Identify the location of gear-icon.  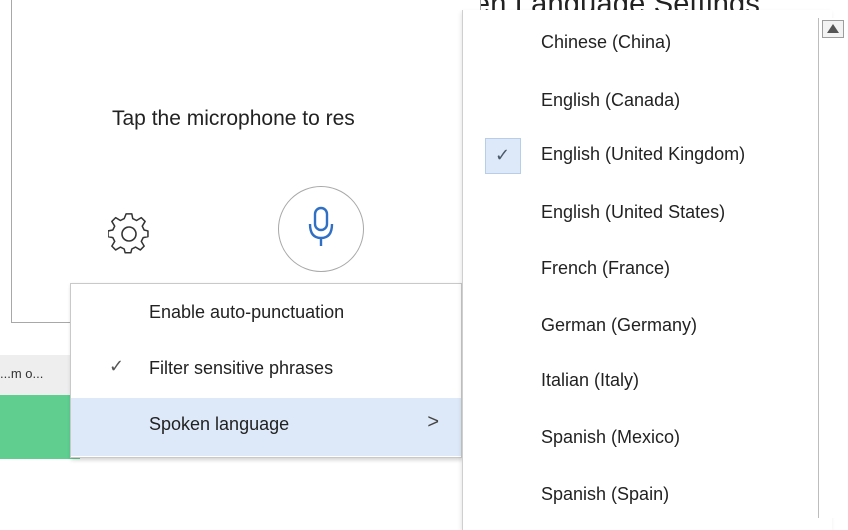
(128, 234).